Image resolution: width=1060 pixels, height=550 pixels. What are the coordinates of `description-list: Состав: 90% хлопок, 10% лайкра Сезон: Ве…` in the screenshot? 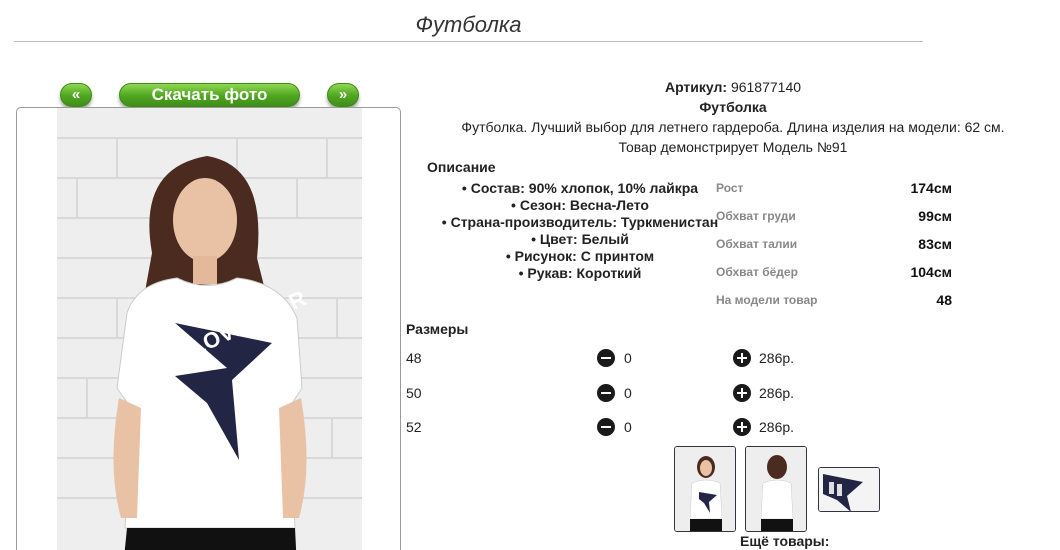 It's located at (580, 231).